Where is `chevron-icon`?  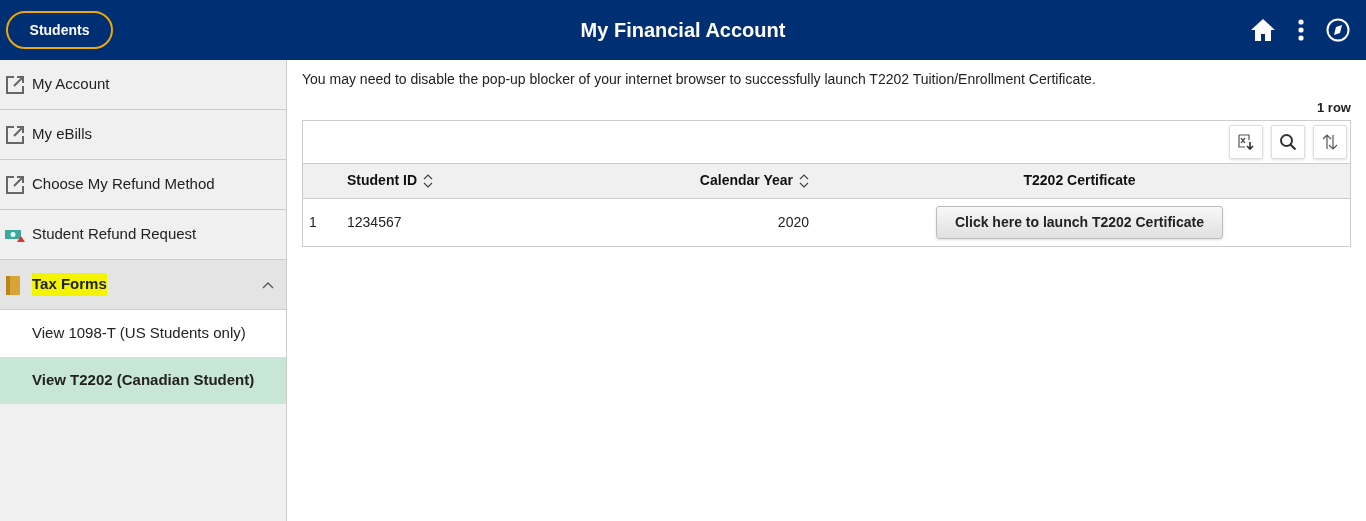 chevron-icon is located at coordinates (268, 284).